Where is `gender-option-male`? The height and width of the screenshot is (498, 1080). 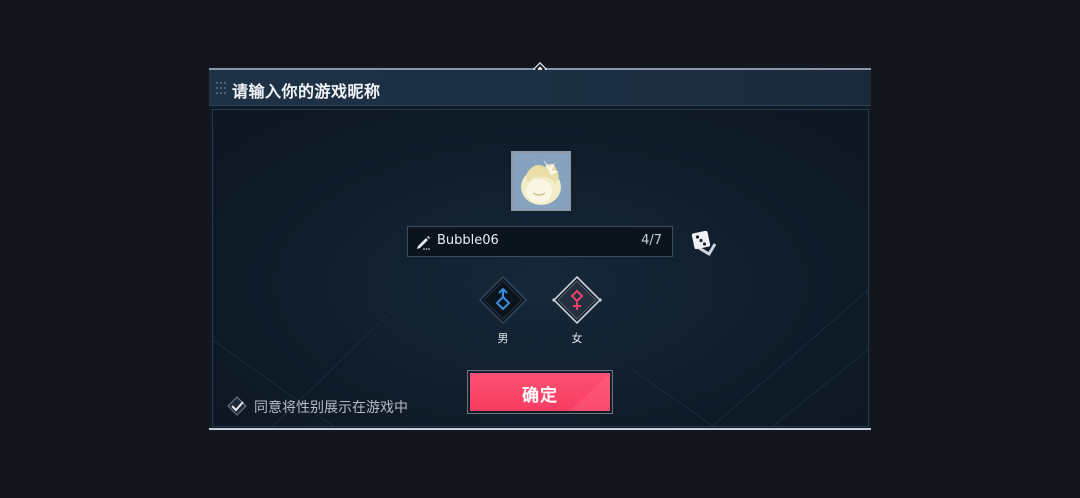
gender-option-male is located at coordinates (503, 300).